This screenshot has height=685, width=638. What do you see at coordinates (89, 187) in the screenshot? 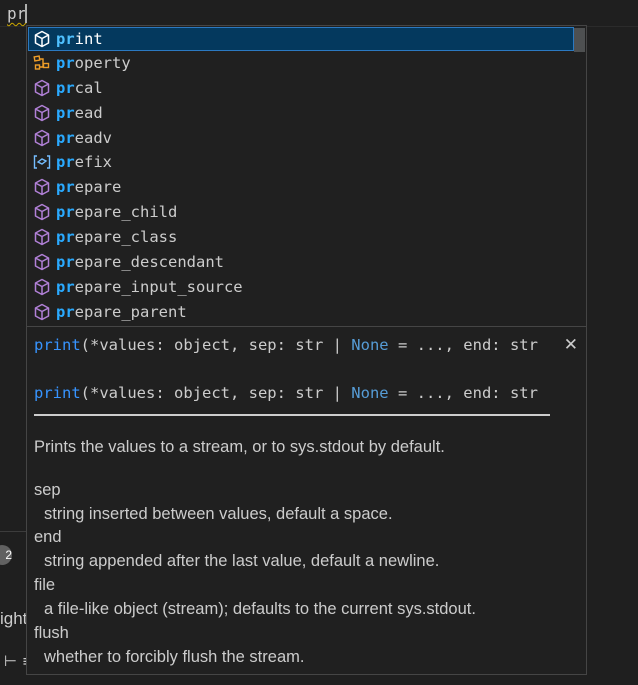
I see `suggestion-label: prepare` at bounding box center [89, 187].